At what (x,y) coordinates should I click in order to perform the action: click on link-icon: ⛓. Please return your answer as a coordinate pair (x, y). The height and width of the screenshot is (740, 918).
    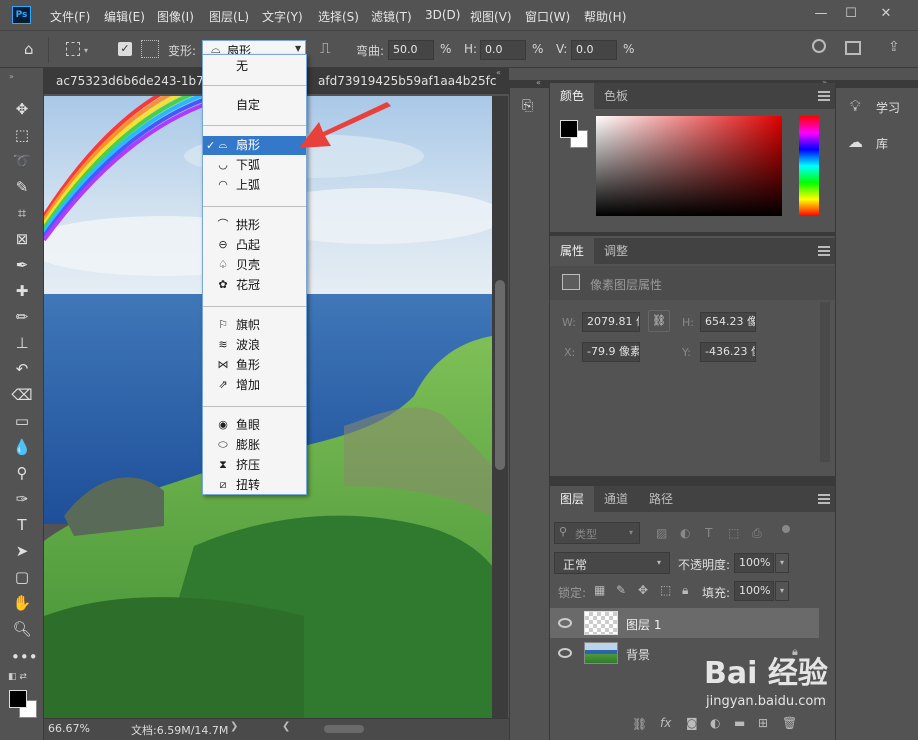
    Looking at the image, I should click on (659, 321).